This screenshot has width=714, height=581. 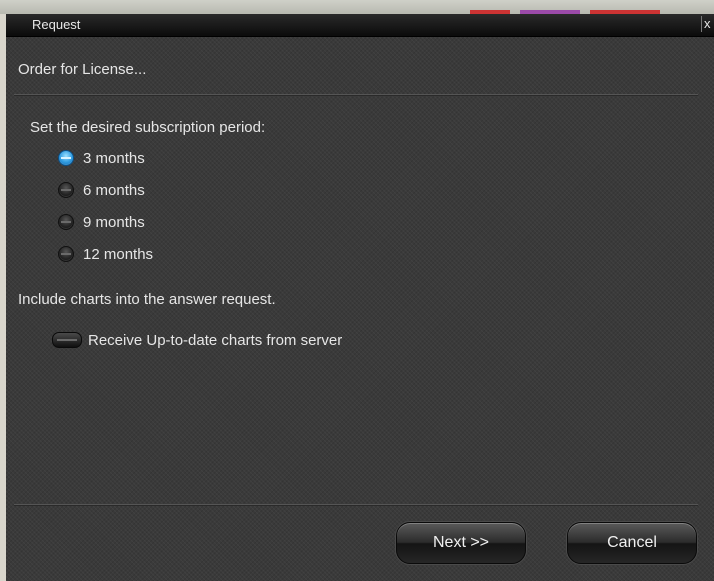 I want to click on radio-label: 6 months, so click(x=114, y=190).